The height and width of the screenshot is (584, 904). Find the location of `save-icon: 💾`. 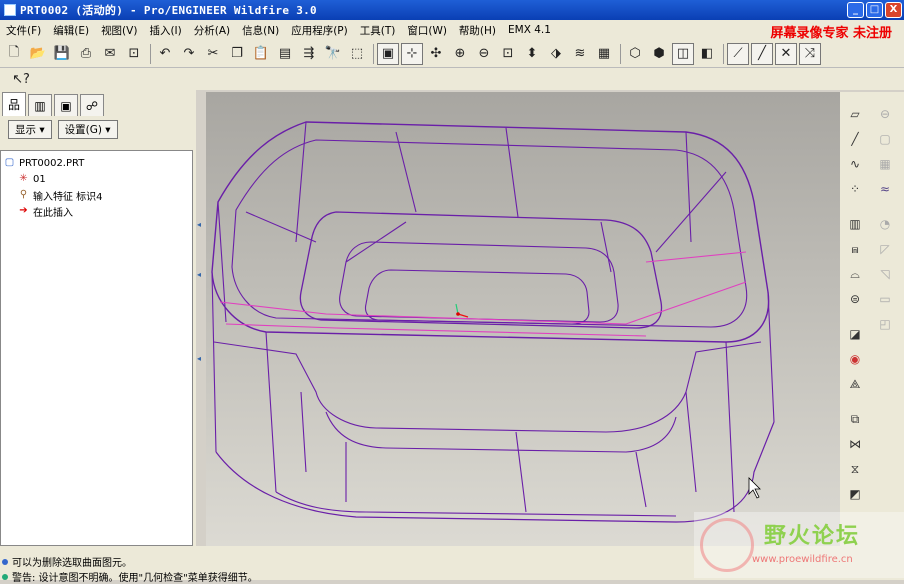

save-icon: 💾 is located at coordinates (62, 54).